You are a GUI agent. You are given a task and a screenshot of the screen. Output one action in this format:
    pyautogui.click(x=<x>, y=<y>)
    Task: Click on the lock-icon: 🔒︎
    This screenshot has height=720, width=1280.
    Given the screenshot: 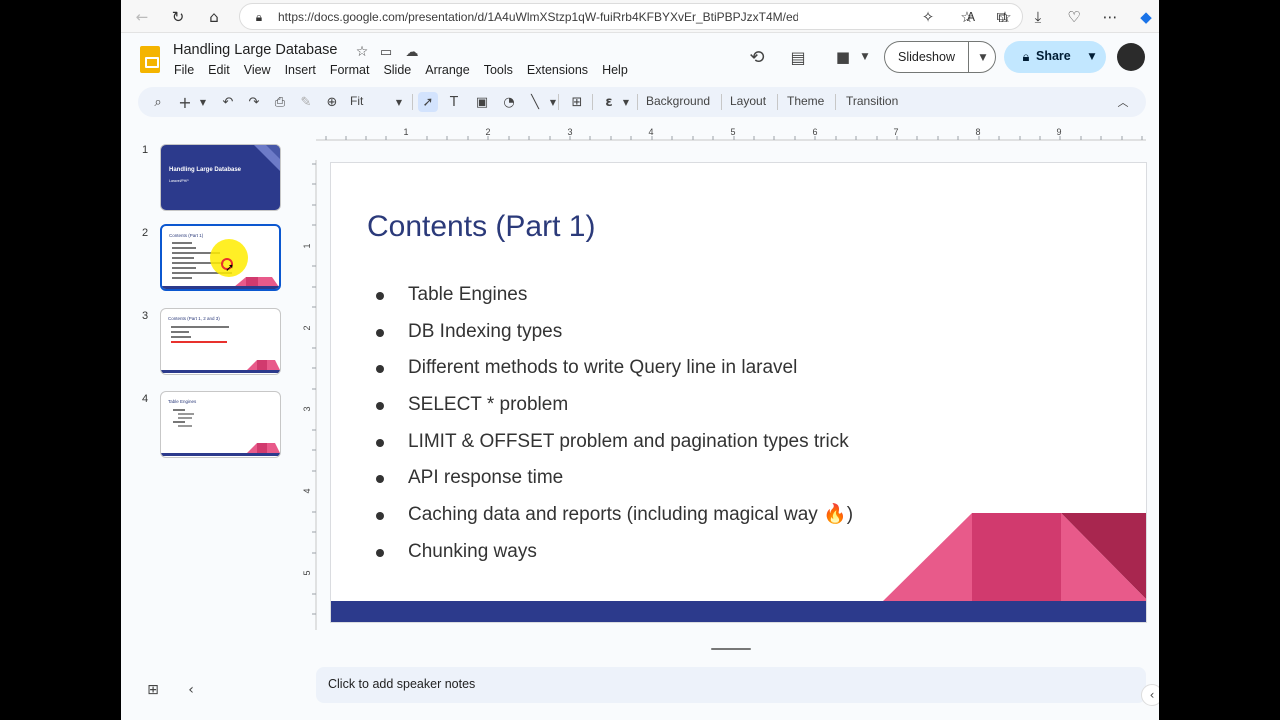 What is the action you would take?
    pyautogui.click(x=1026, y=57)
    